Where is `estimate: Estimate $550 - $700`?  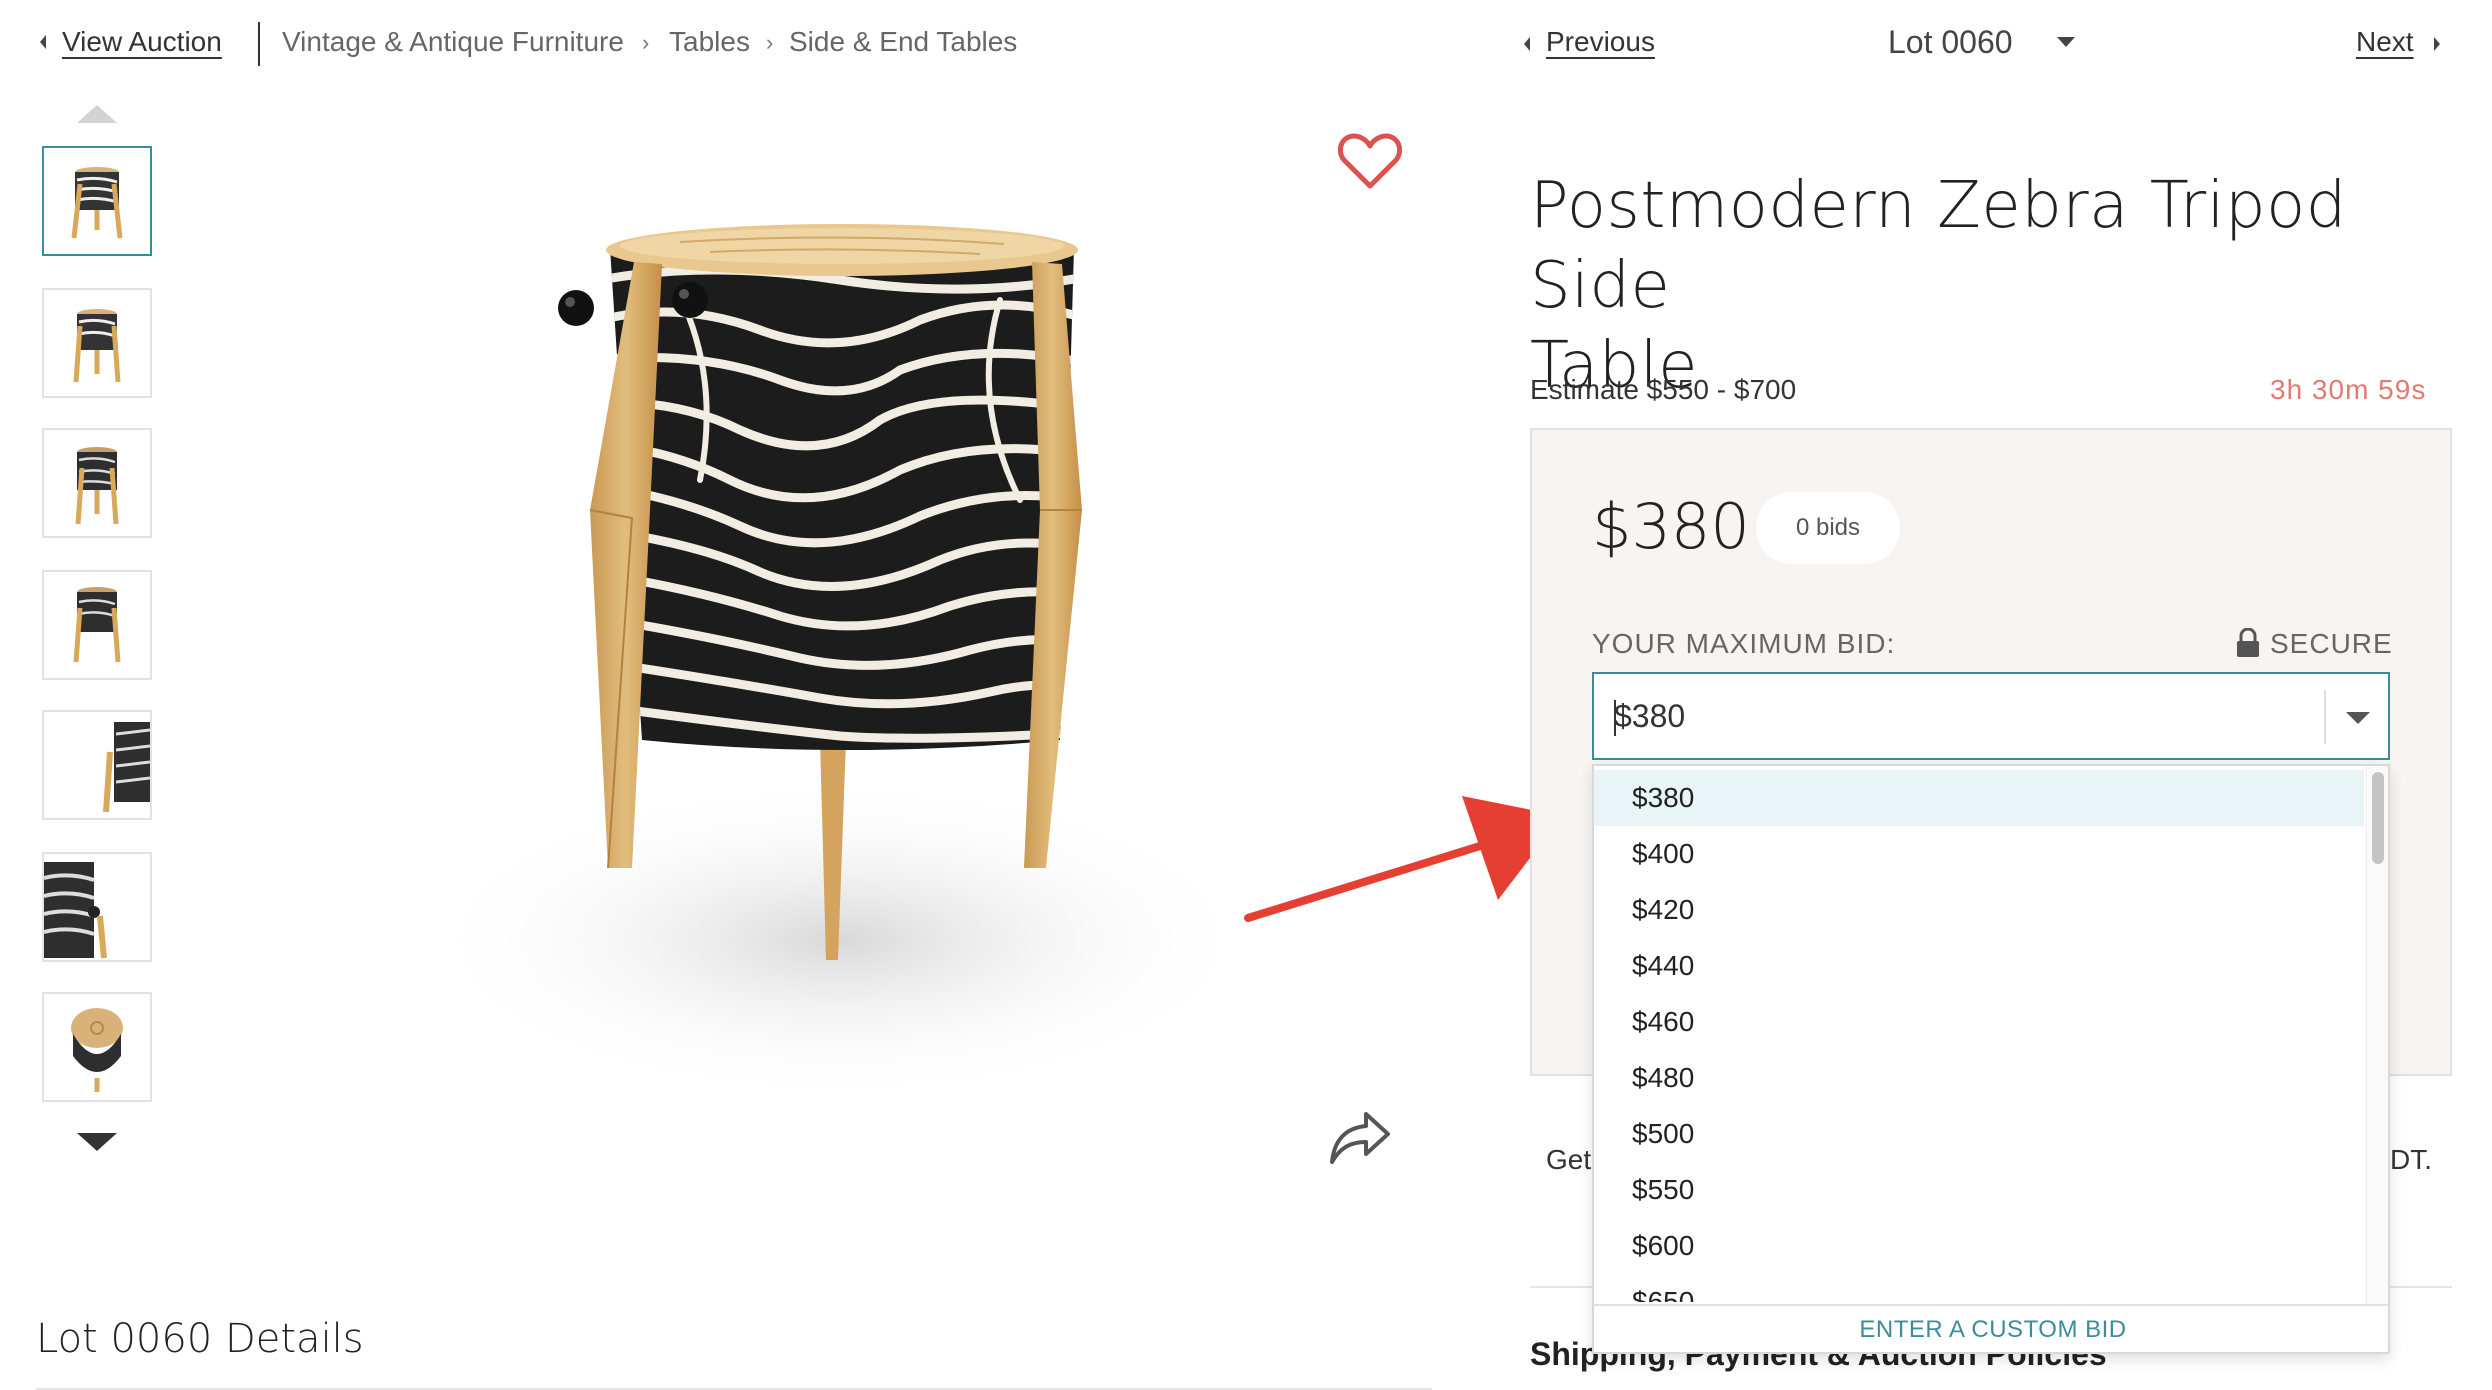 estimate: Estimate $550 - $700 is located at coordinates (1663, 389).